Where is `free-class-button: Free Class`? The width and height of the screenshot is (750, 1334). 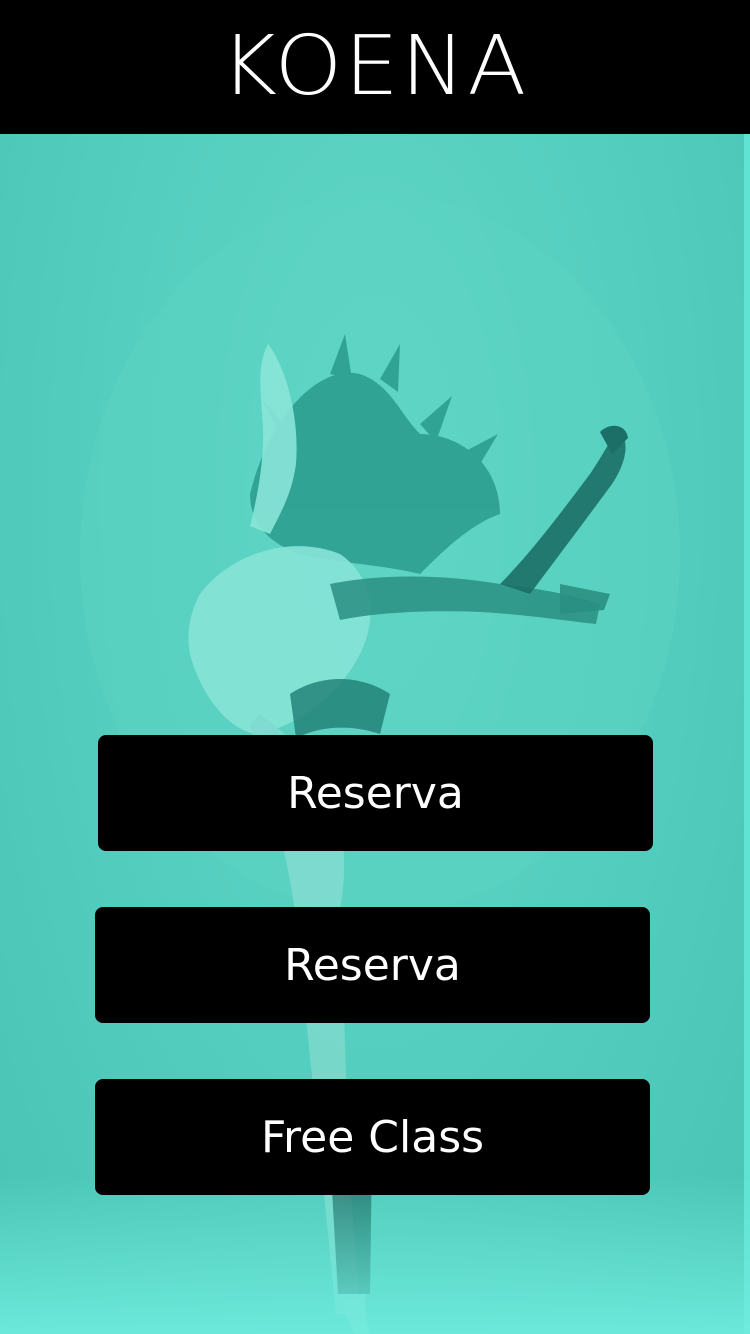
free-class-button: Free Class is located at coordinates (372, 1137).